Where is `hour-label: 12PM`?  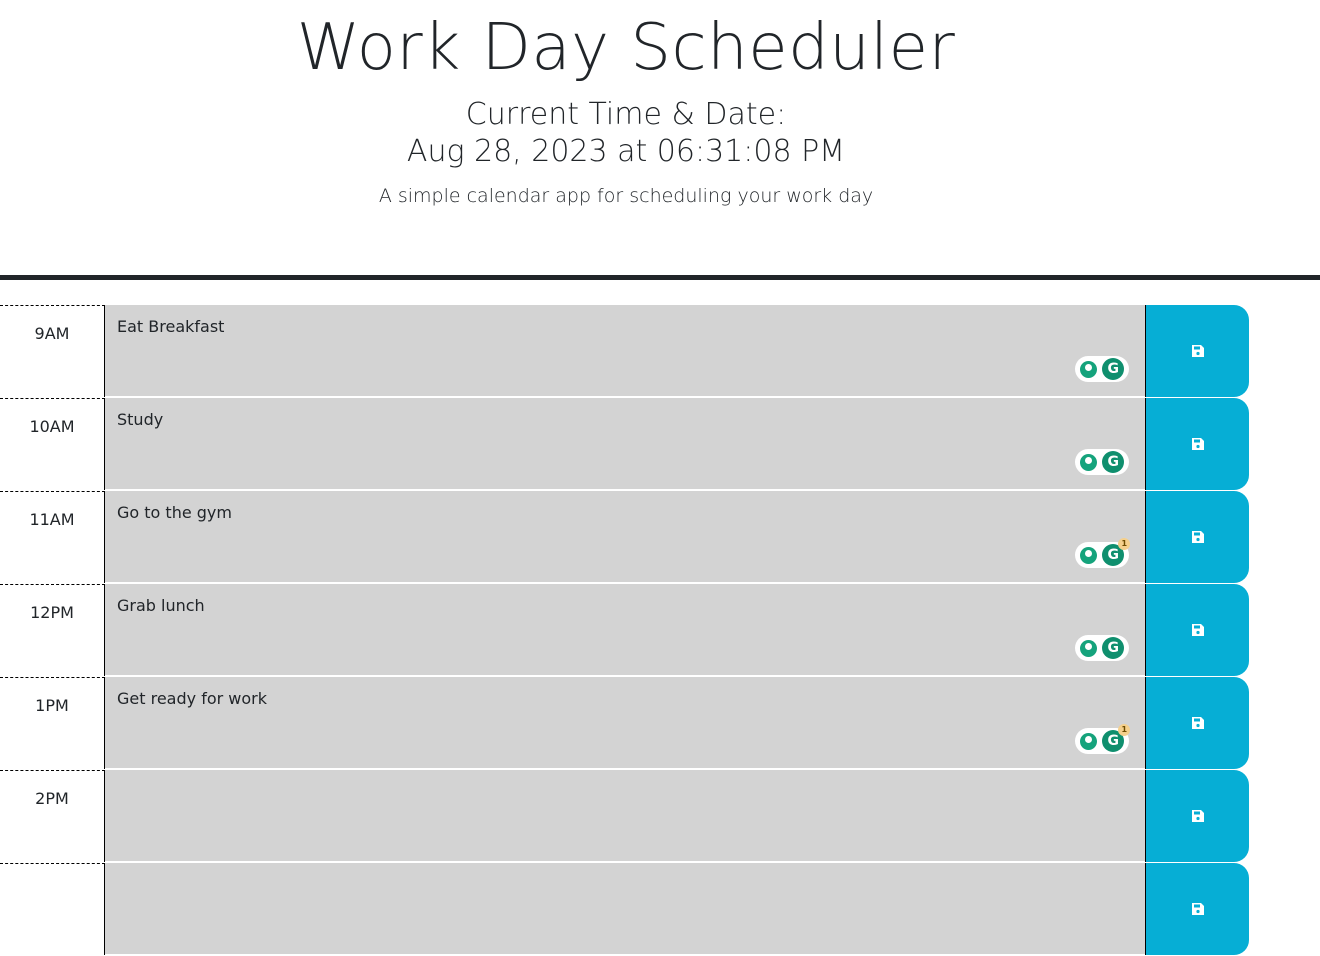 hour-label: 12PM is located at coordinates (52, 630).